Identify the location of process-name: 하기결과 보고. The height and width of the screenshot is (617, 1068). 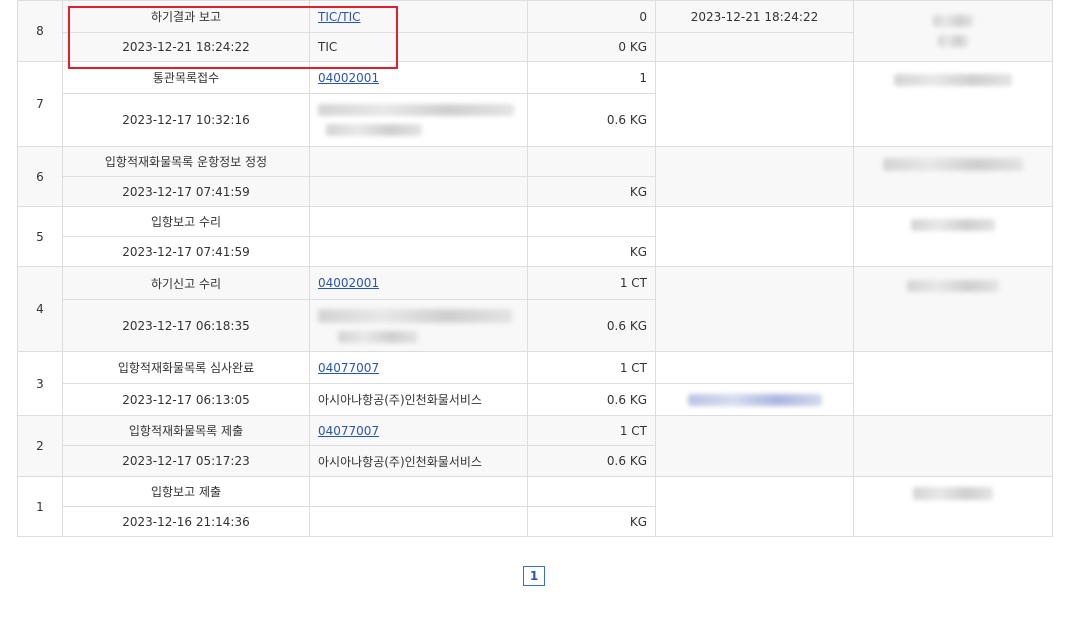
(186, 16).